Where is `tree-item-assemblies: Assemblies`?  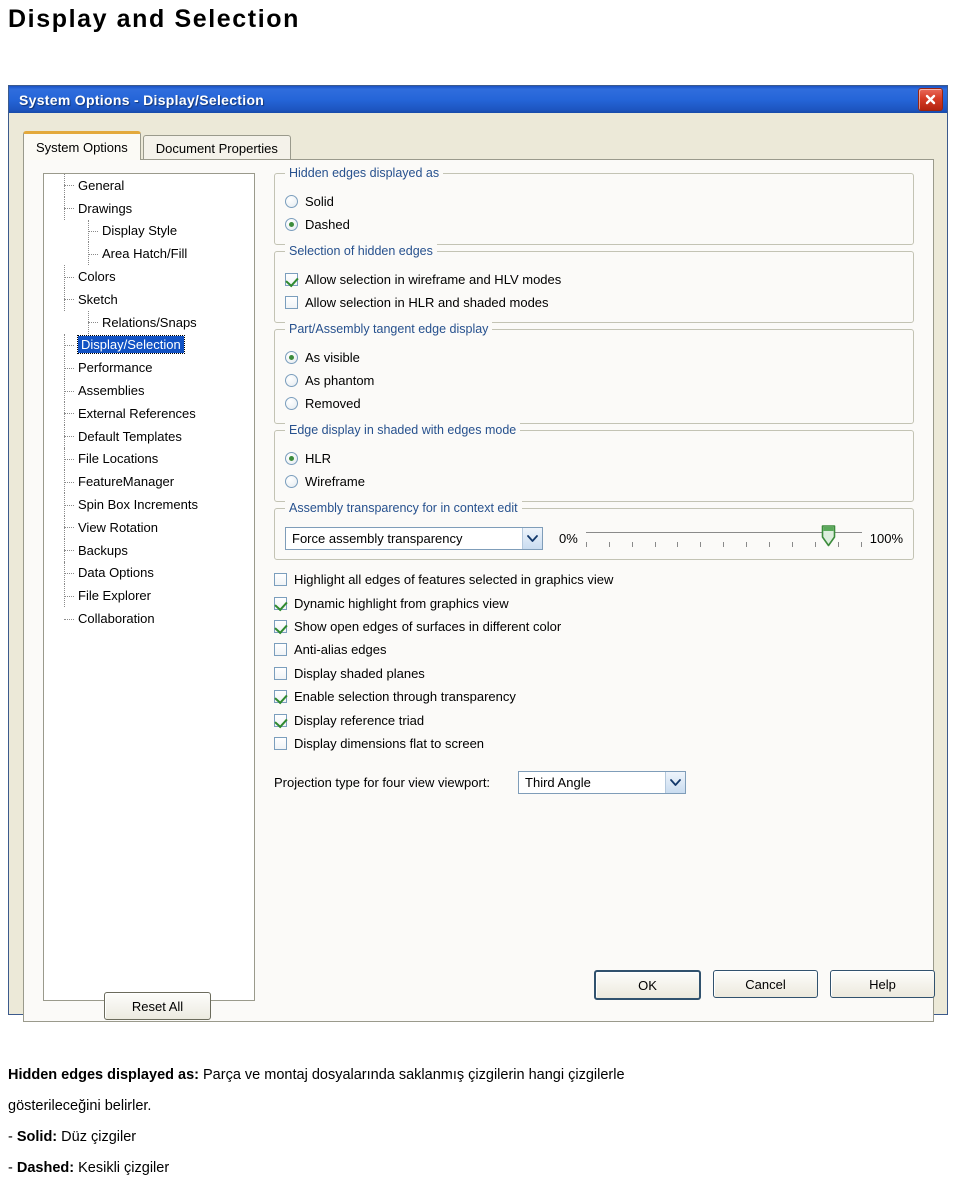 tree-item-assemblies: Assemblies is located at coordinates (149, 390).